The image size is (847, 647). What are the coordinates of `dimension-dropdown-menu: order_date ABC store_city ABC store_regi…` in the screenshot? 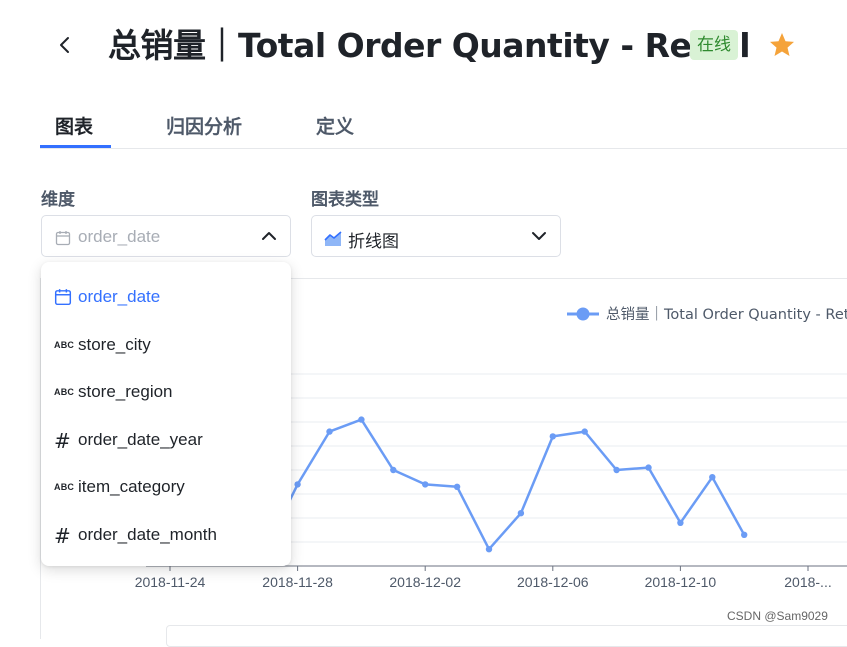 It's located at (166, 414).